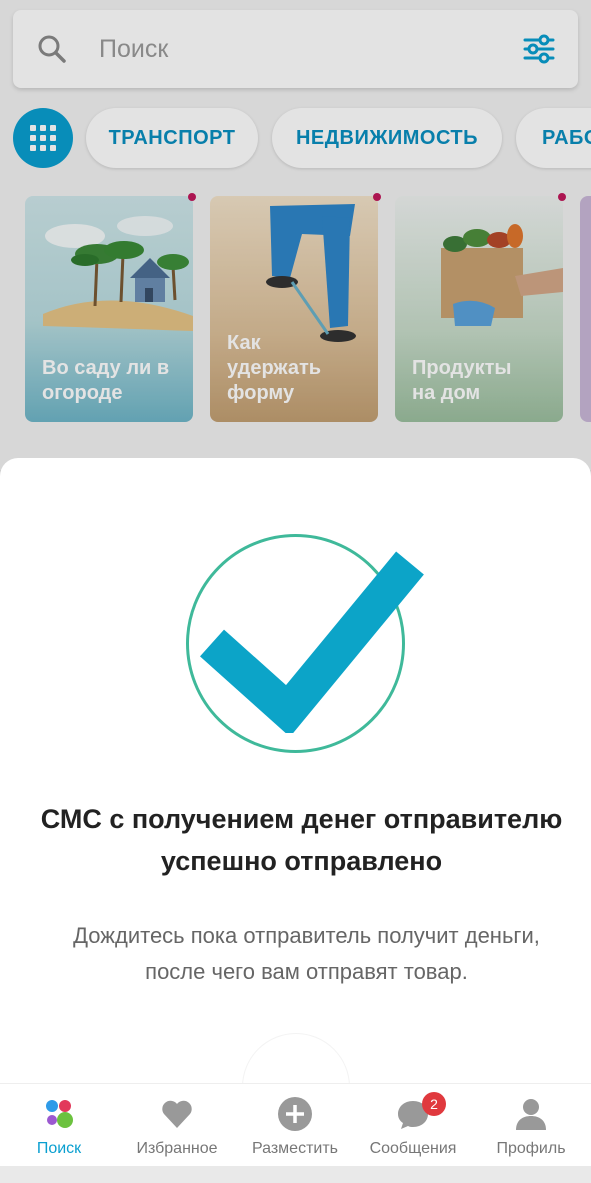 This screenshot has width=591, height=1183. Describe the element at coordinates (59, 1148) in the screenshot. I see `nav-search-label: Поиск` at that location.